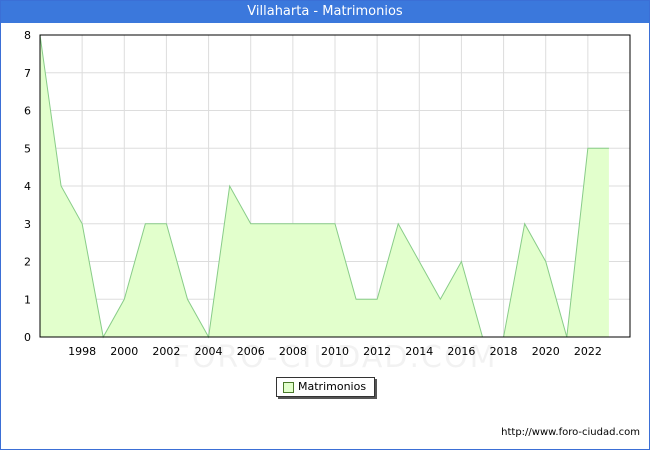  I want to click on y-tick-label: 2, so click(27, 262).